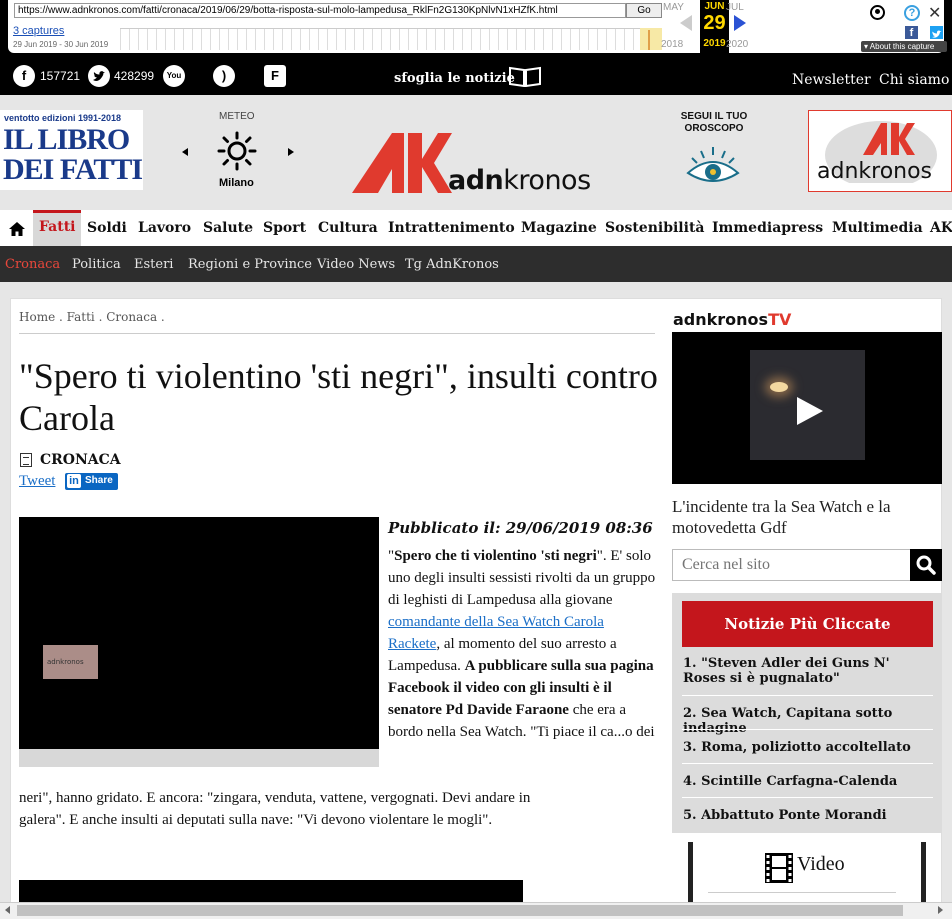 The height and width of the screenshot is (919, 952). I want to click on search-button, so click(926, 565).